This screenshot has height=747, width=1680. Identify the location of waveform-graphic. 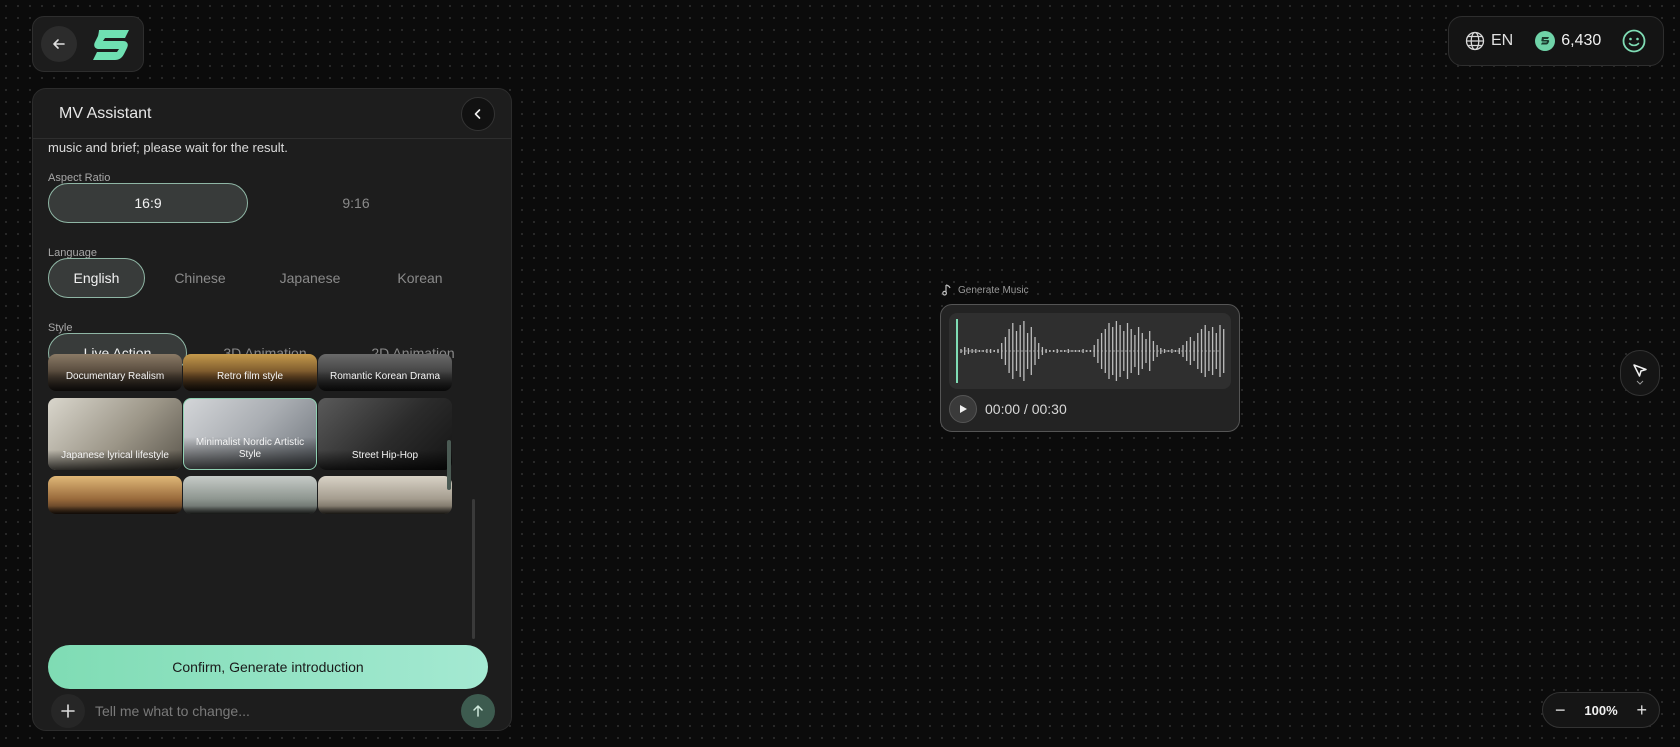
(1090, 351).